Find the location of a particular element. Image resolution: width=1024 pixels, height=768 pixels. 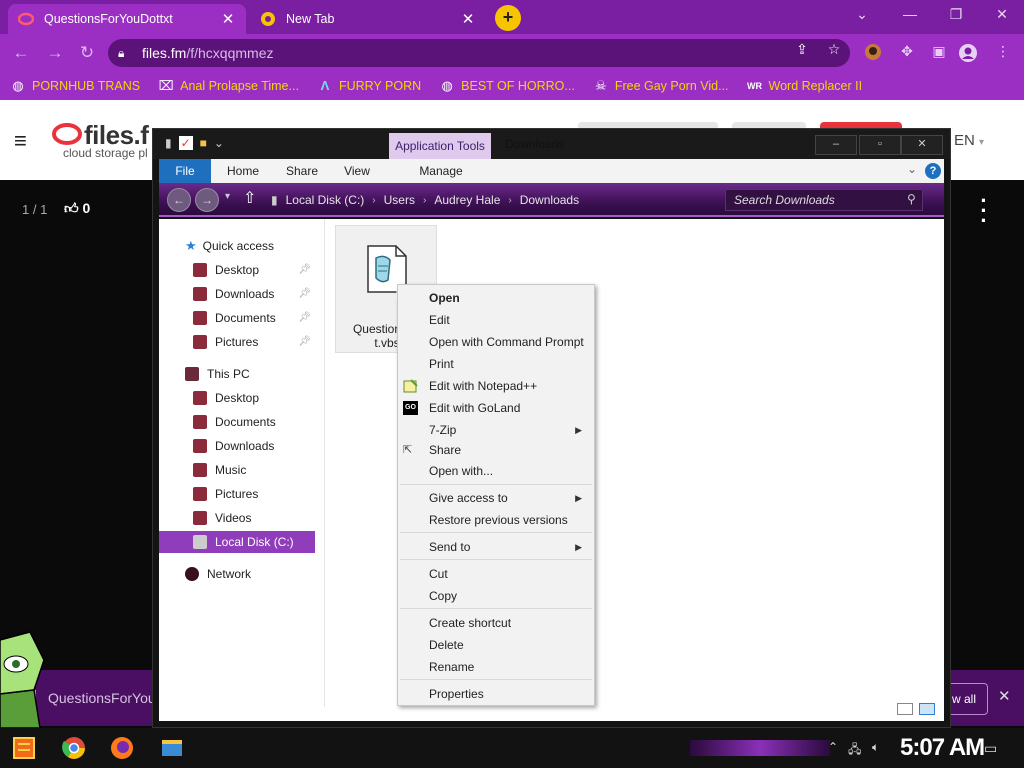

tab-new-tab: New Tab ✕ is located at coordinates (368, 19).